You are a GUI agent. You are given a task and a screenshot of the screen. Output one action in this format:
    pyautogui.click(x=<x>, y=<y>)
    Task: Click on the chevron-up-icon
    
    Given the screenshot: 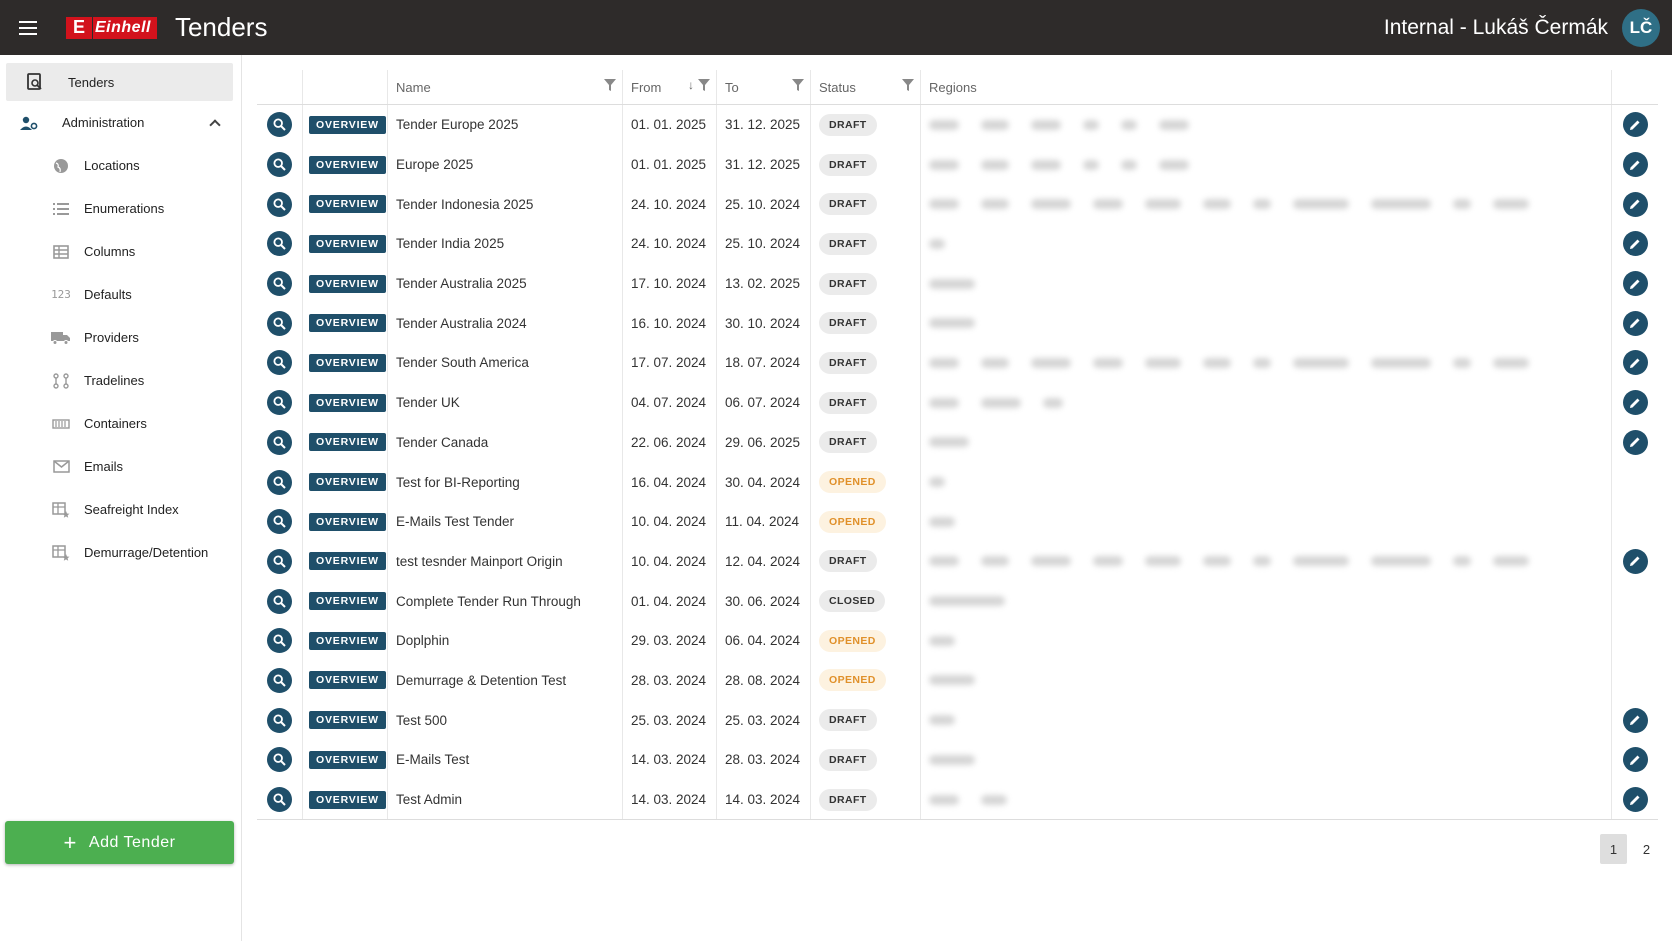 What is the action you would take?
    pyautogui.click(x=215, y=124)
    